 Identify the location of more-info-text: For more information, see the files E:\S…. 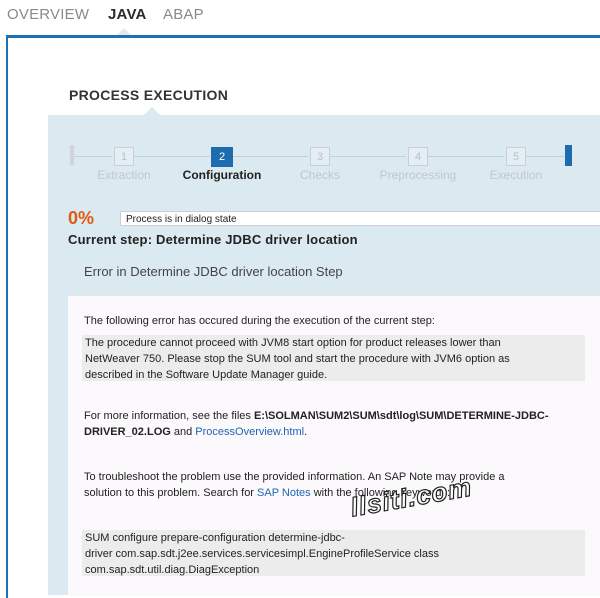
(316, 424).